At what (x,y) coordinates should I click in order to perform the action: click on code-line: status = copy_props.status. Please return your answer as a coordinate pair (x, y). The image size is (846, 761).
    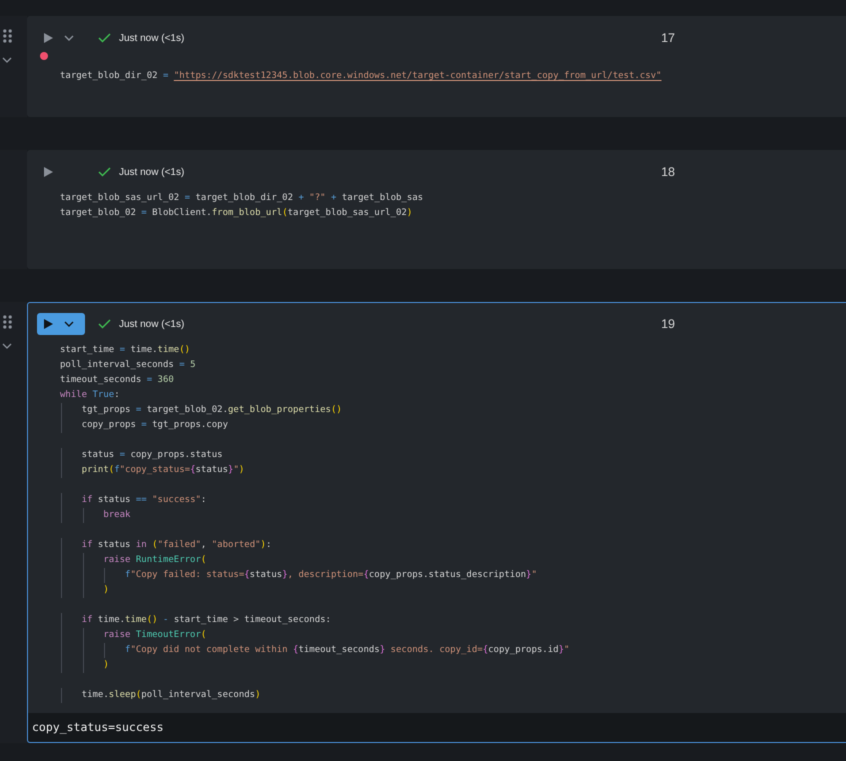
    Looking at the image, I should click on (141, 455).